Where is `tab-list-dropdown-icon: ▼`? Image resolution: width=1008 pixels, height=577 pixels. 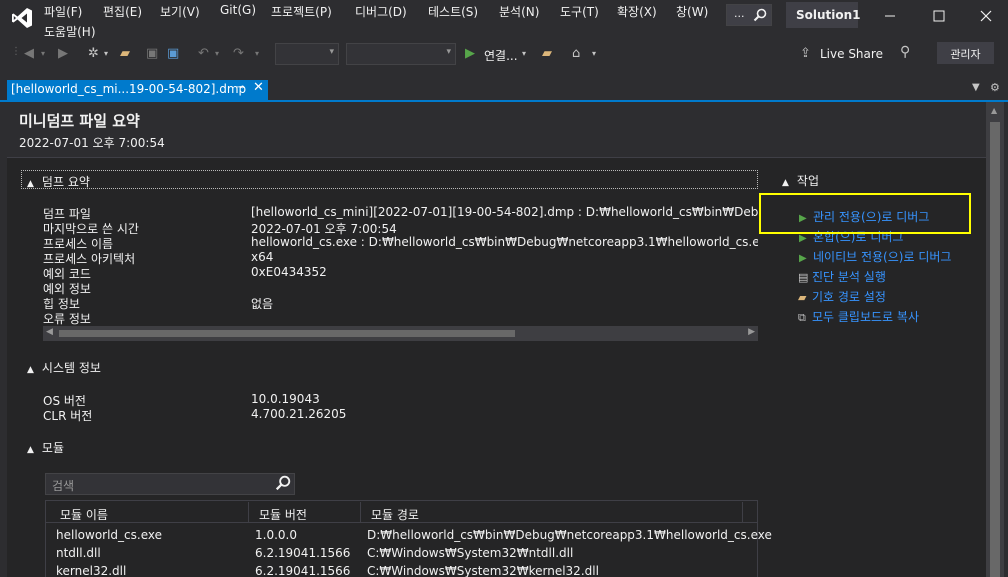 tab-list-dropdown-icon: ▼ is located at coordinates (976, 87).